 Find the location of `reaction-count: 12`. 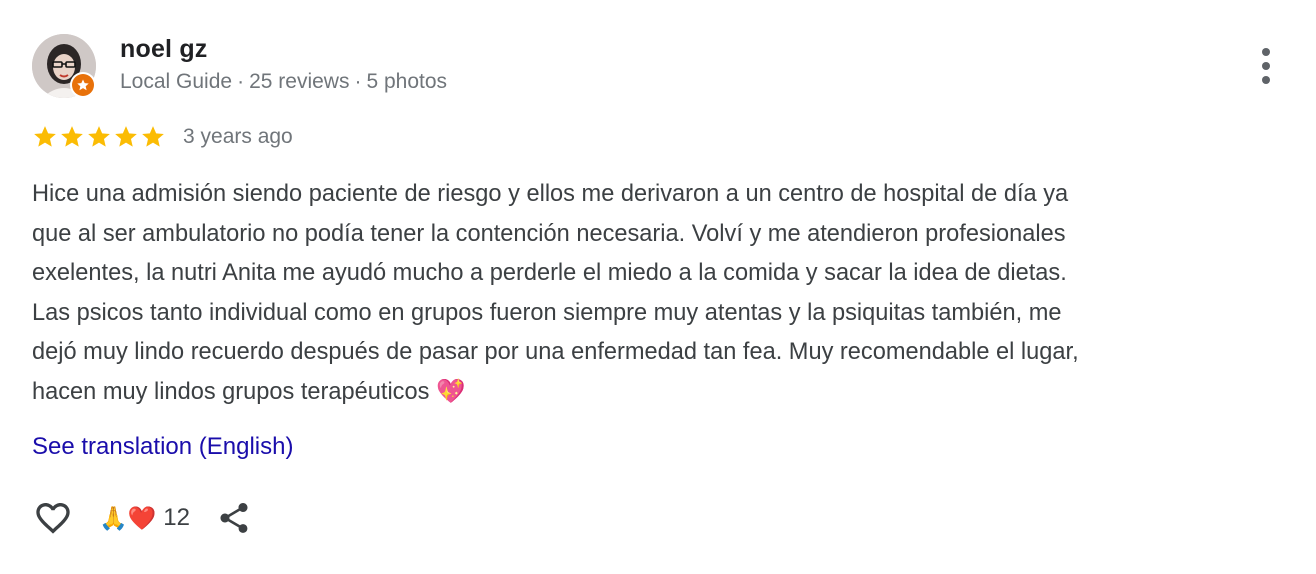

reaction-count: 12 is located at coordinates (176, 517).